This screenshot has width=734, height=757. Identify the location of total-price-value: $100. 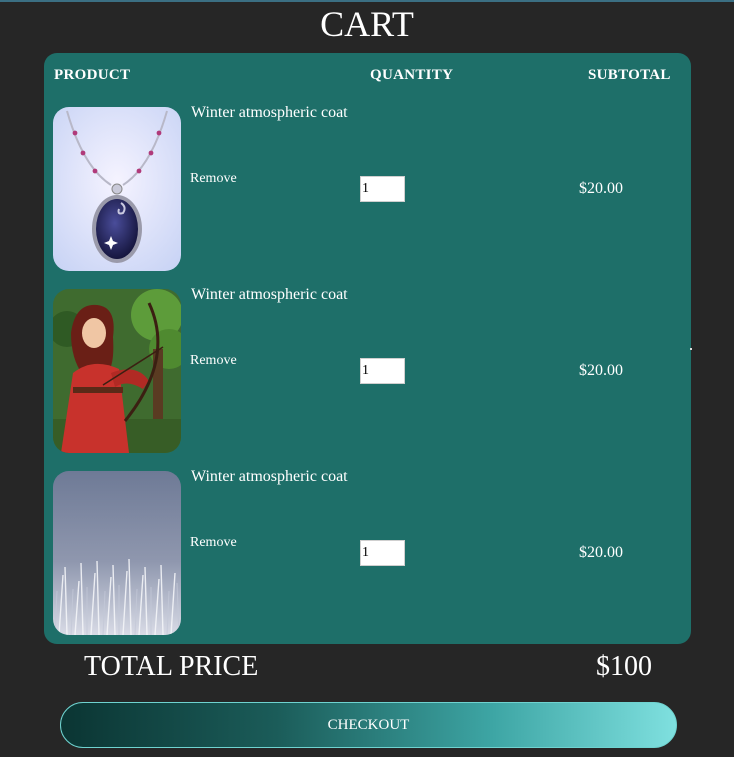
(624, 666).